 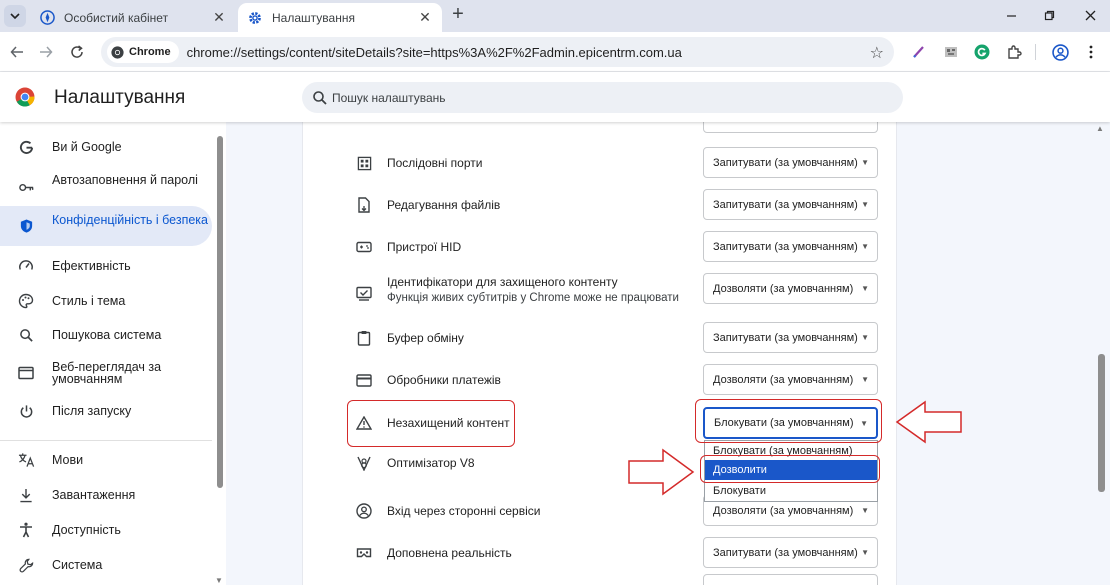 What do you see at coordinates (928, 422) in the screenshot?
I see `annotation-arrow-left` at bounding box center [928, 422].